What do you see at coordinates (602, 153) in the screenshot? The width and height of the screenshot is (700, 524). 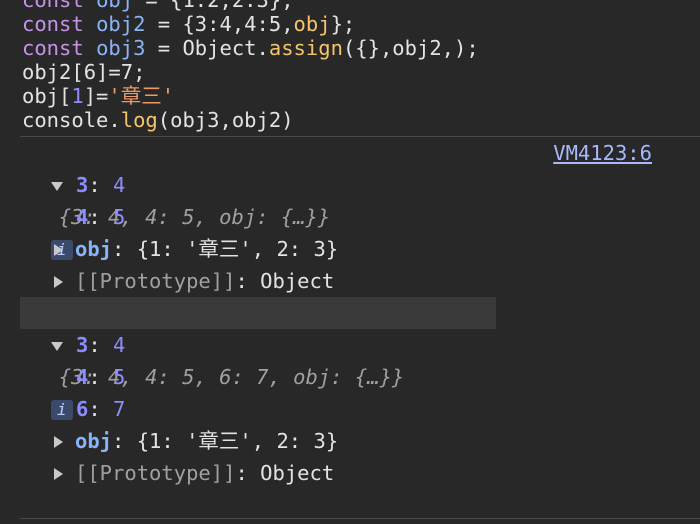 I see `source-link: VM4123:6` at bounding box center [602, 153].